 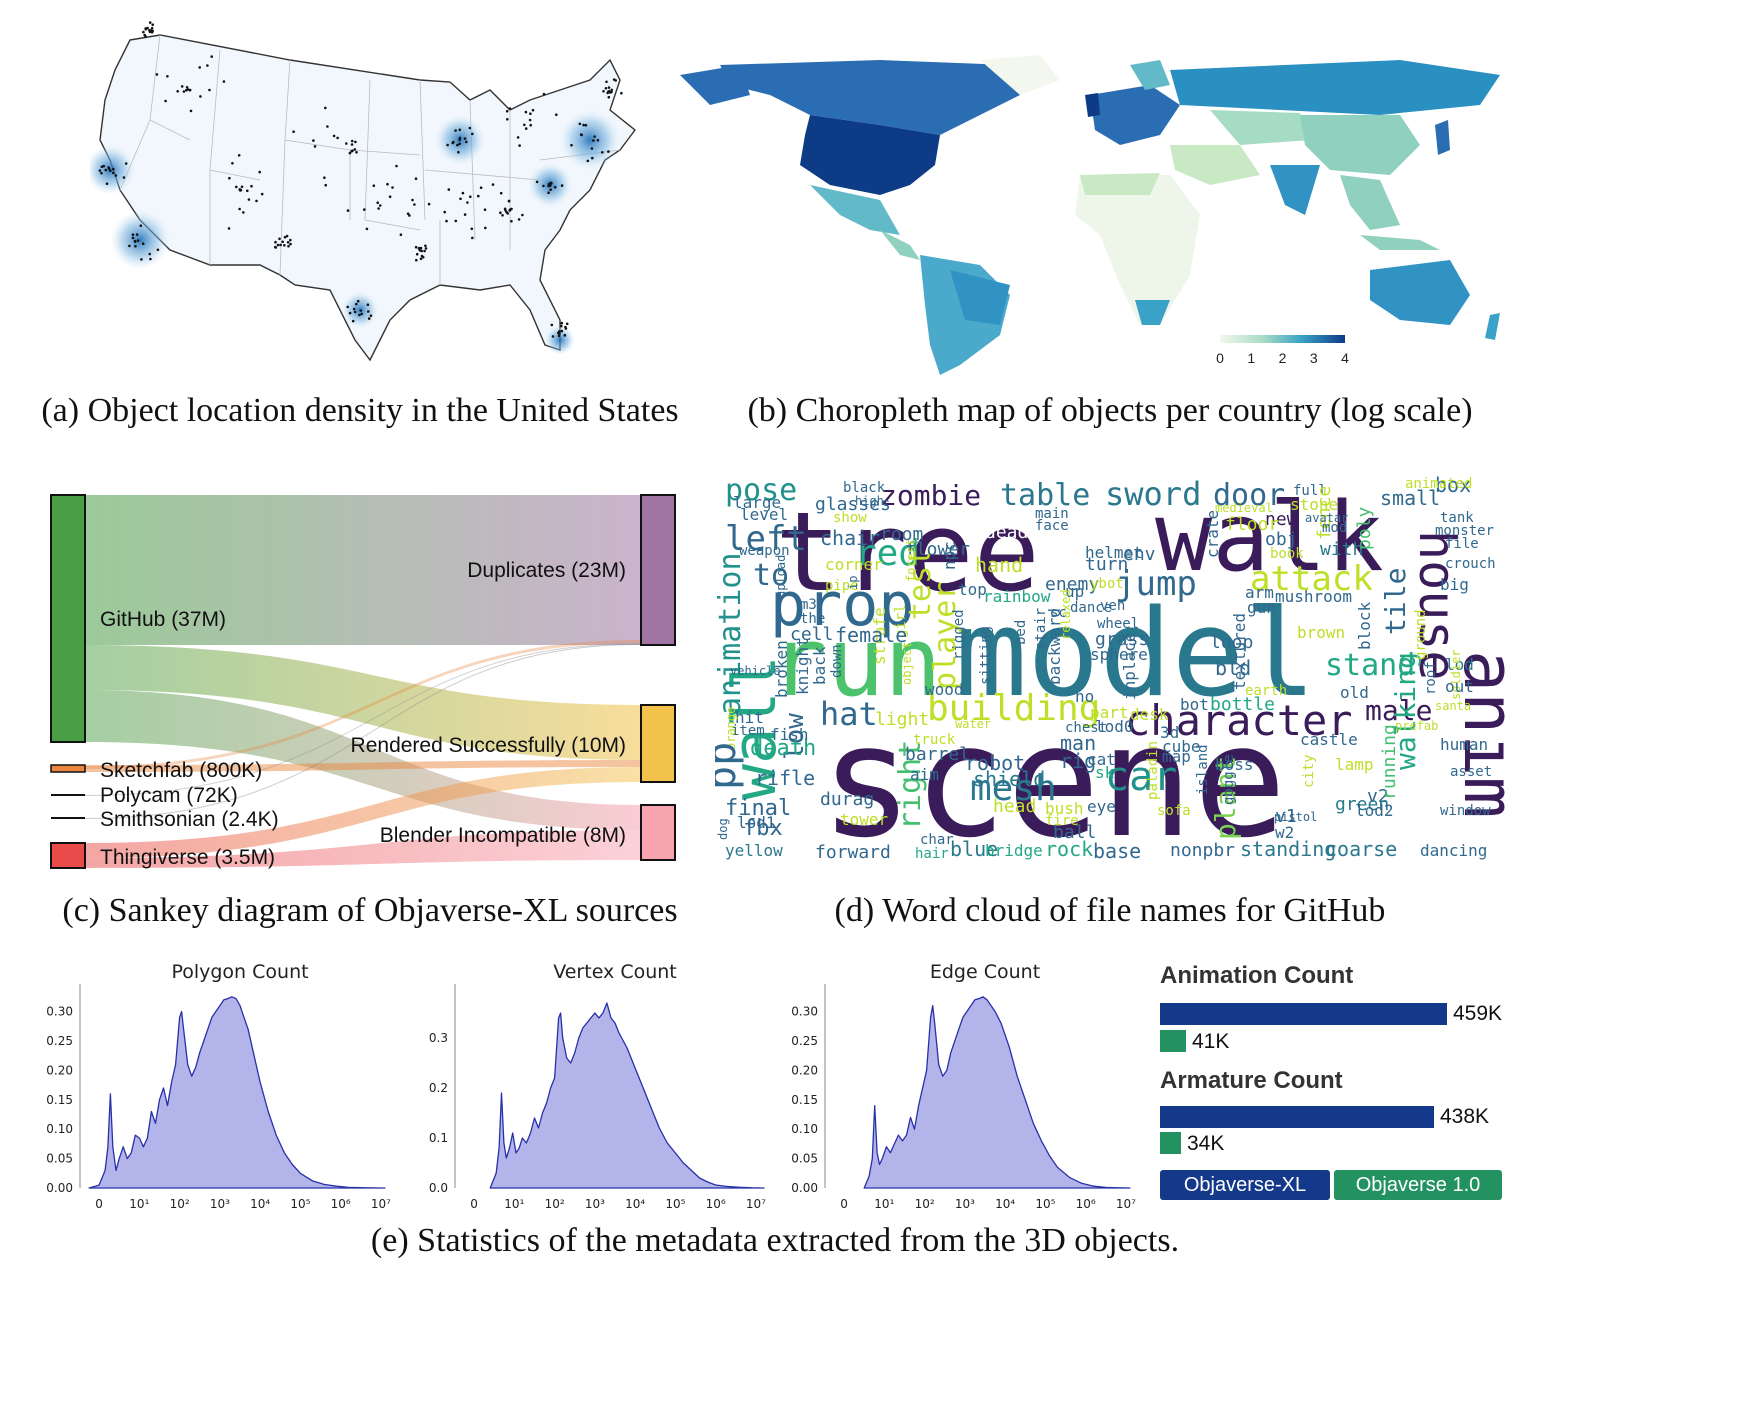 What do you see at coordinates (1438, 484) in the screenshot?
I see `word-animated: animated` at bounding box center [1438, 484].